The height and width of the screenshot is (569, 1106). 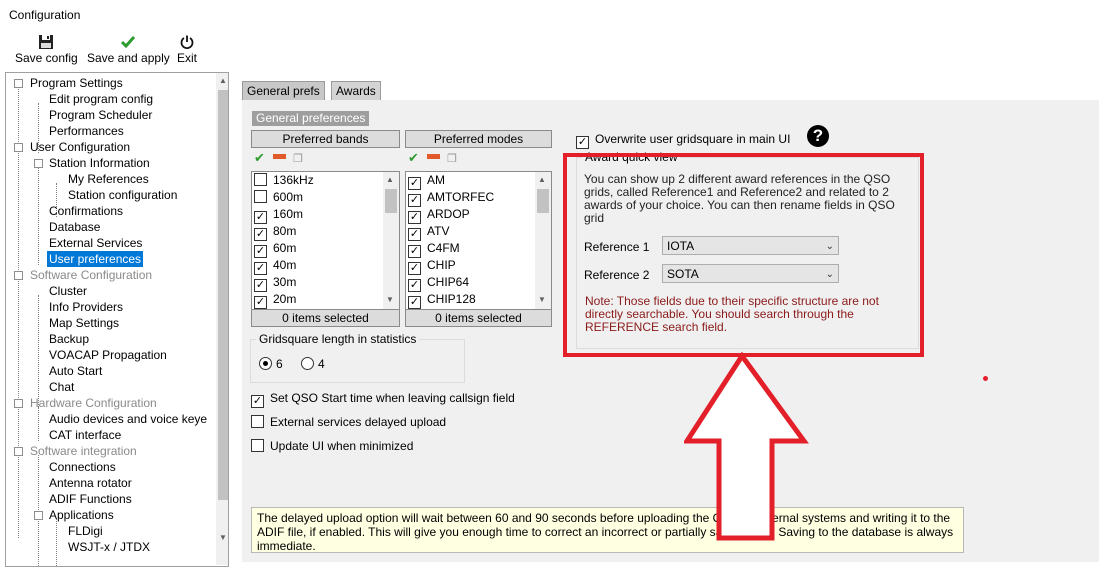 I want to click on list-item: ✓ 80m, so click(x=275, y=232).